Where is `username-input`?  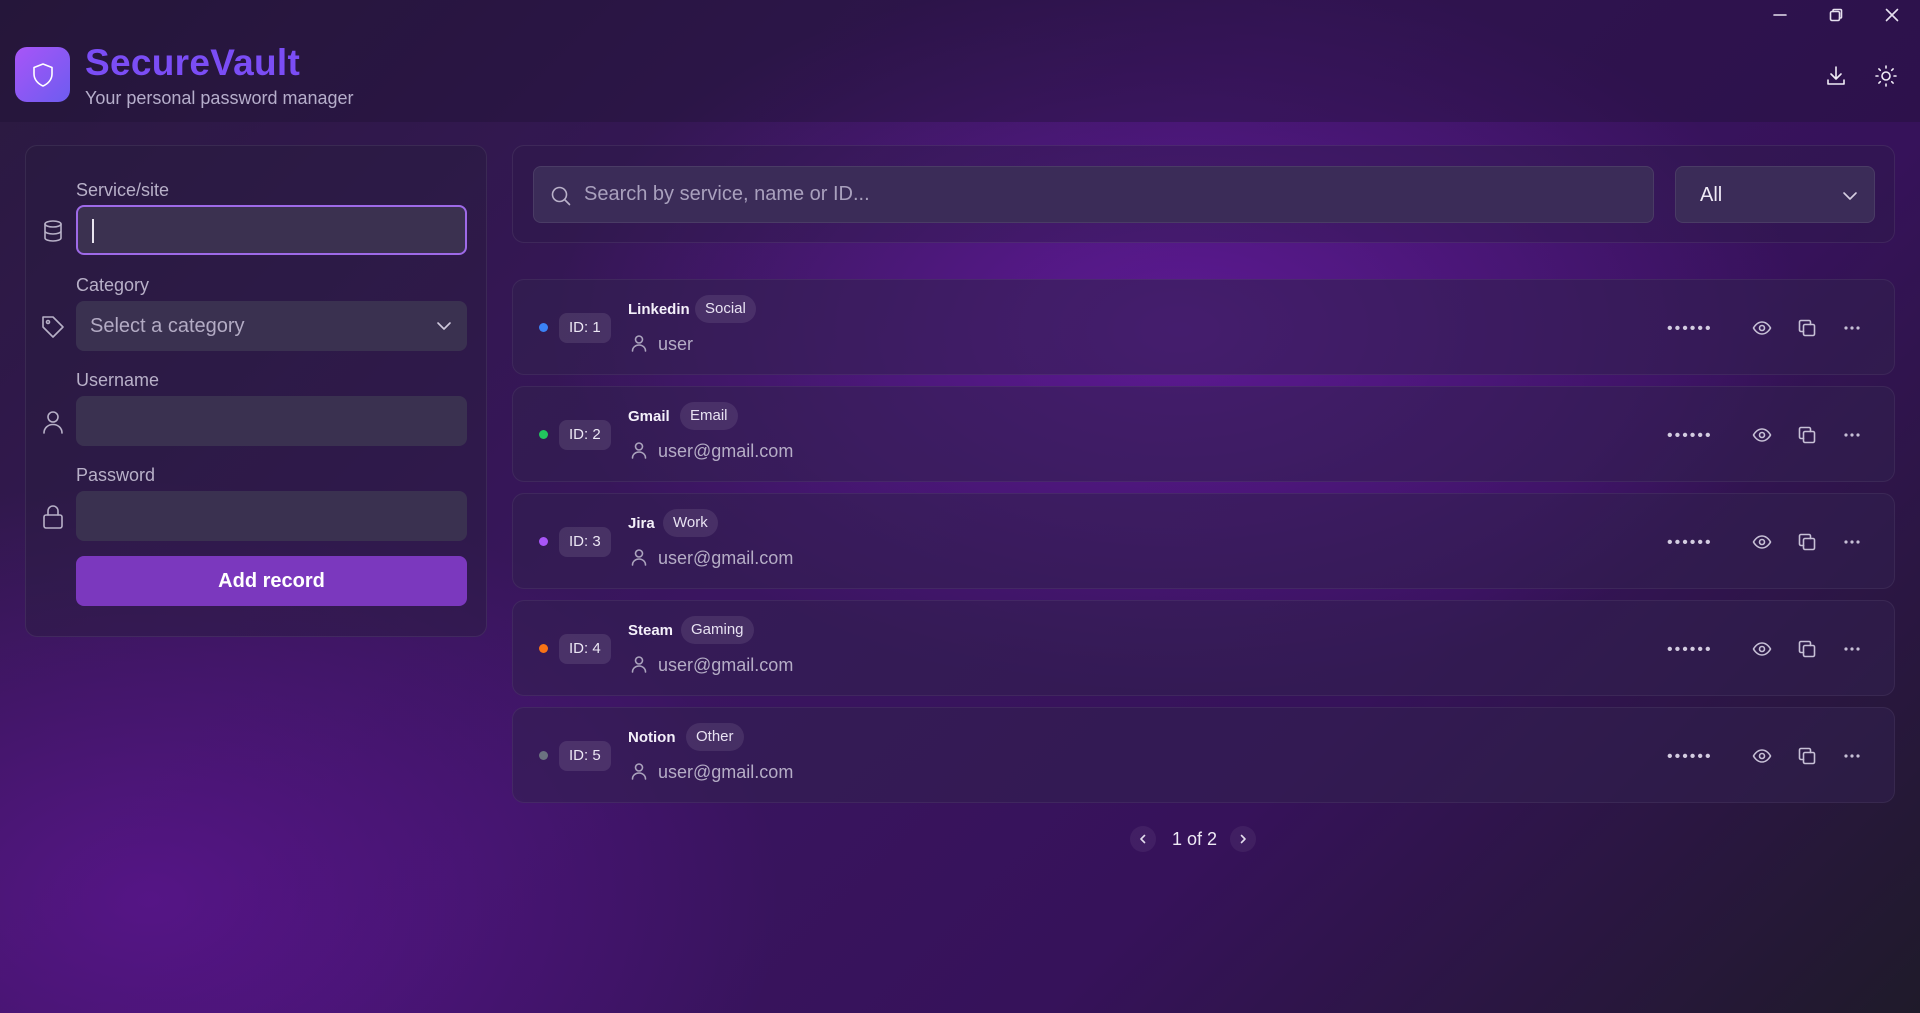
username-input is located at coordinates (271, 421).